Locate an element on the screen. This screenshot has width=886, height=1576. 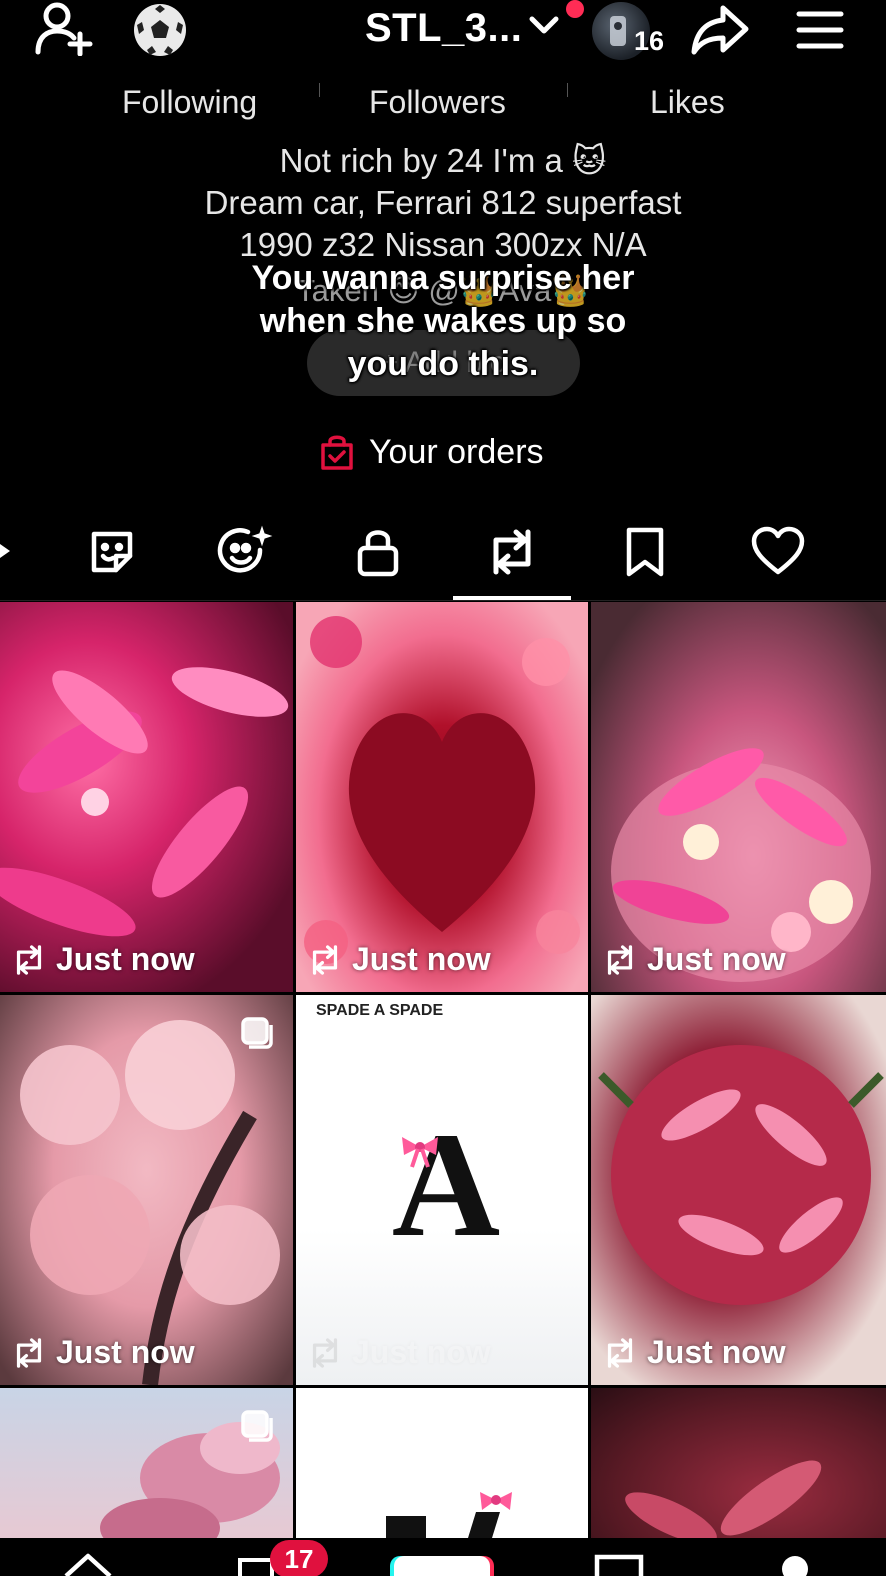
followers-label: Followers is located at coordinates (437, 102).